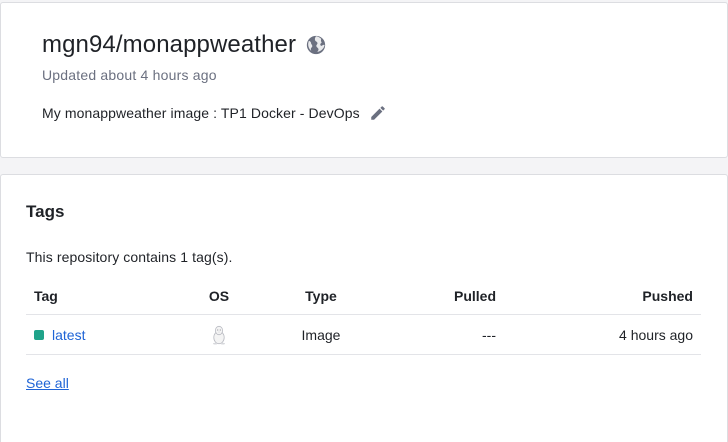  Describe the element at coordinates (656, 334) in the screenshot. I see `pushed-cell: 4 hours ago` at that location.